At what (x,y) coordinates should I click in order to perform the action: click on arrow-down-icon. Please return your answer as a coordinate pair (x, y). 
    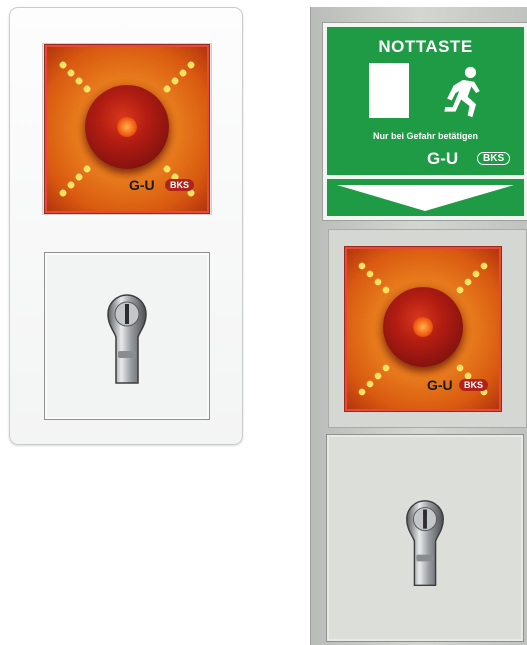
    Looking at the image, I should click on (425, 198).